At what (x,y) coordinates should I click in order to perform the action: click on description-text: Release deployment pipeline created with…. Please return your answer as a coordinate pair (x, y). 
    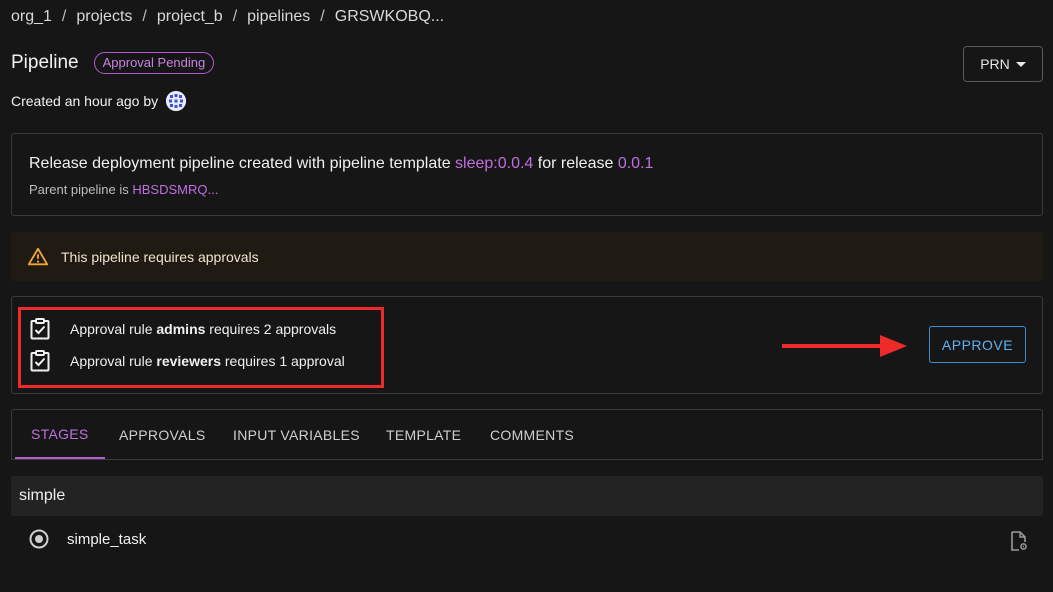
    Looking at the image, I should click on (341, 164).